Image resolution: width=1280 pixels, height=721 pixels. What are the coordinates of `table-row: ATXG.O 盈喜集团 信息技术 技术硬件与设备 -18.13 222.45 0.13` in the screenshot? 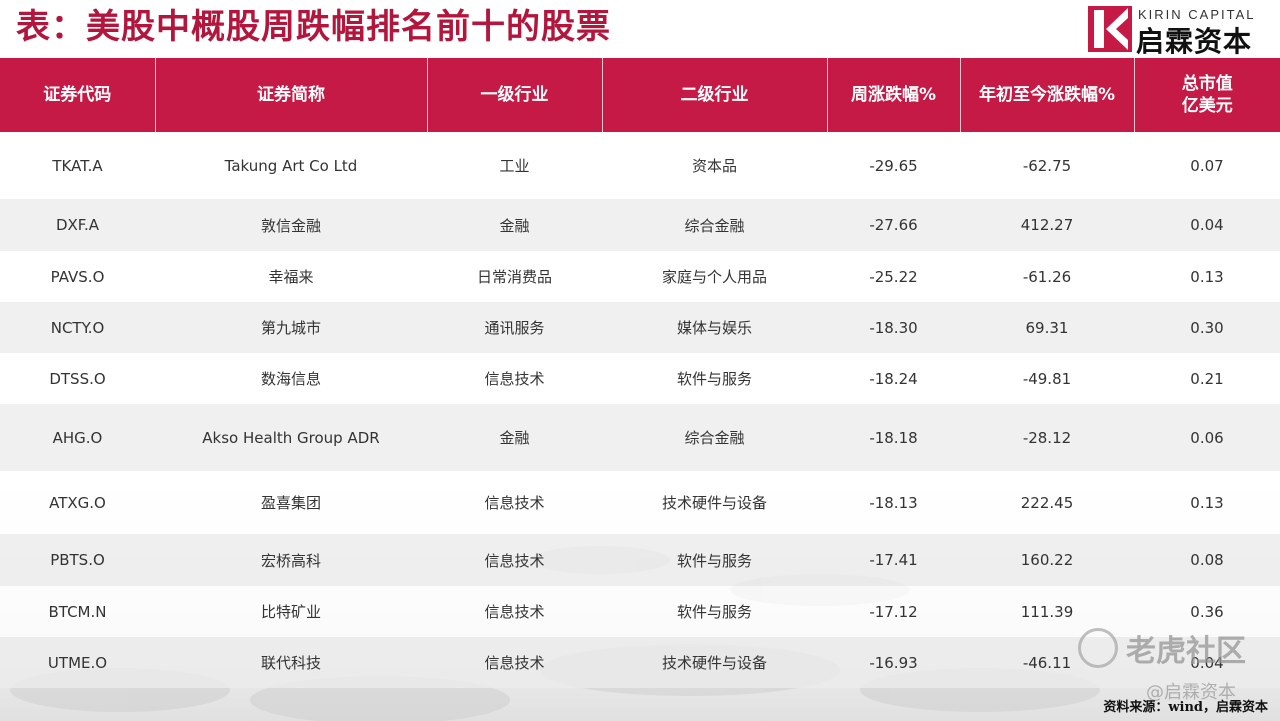 It's located at (640, 502).